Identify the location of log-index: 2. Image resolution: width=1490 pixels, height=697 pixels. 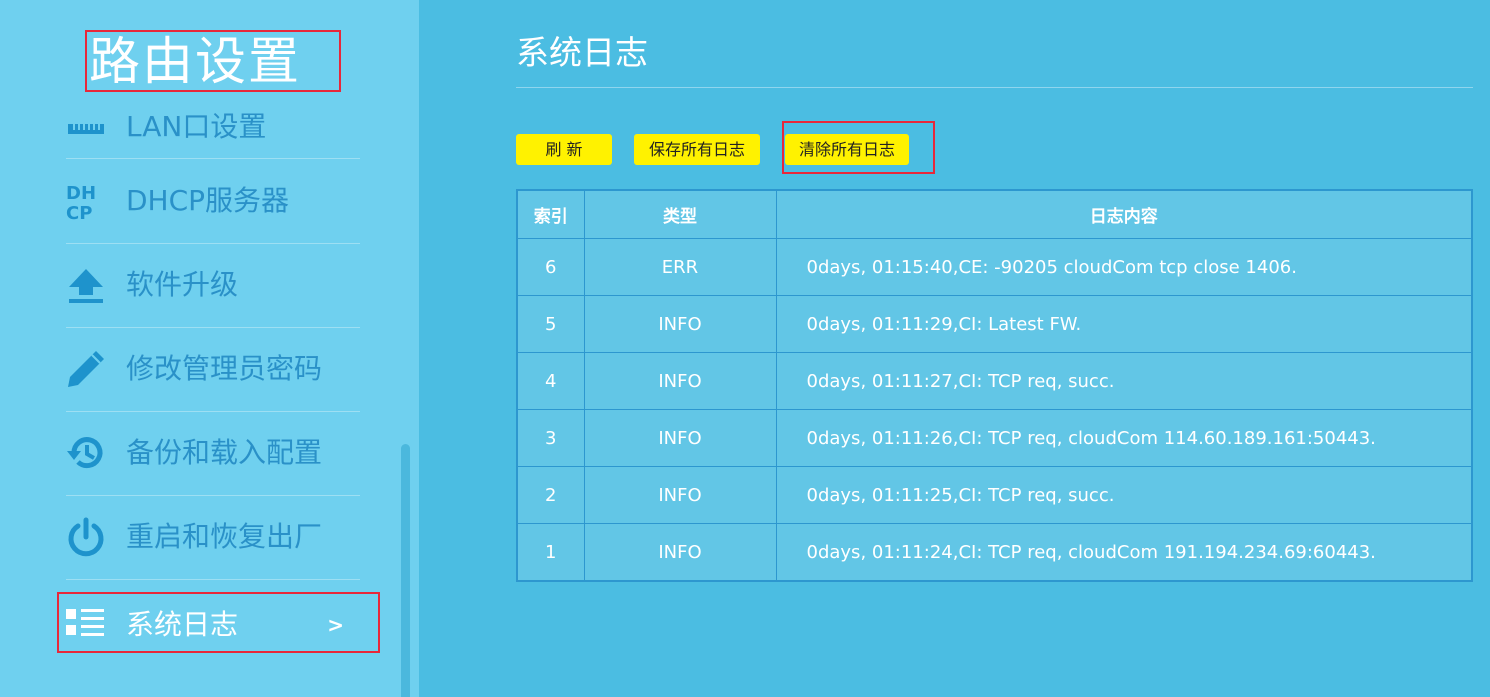
(550, 495).